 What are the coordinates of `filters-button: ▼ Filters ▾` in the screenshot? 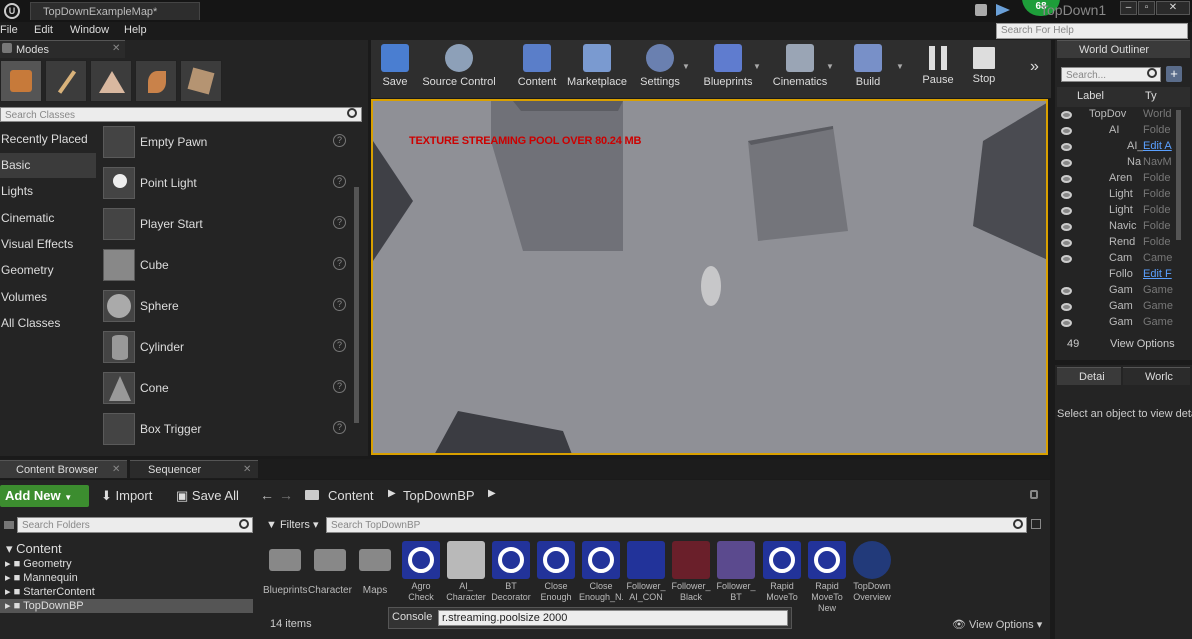 It's located at (292, 524).